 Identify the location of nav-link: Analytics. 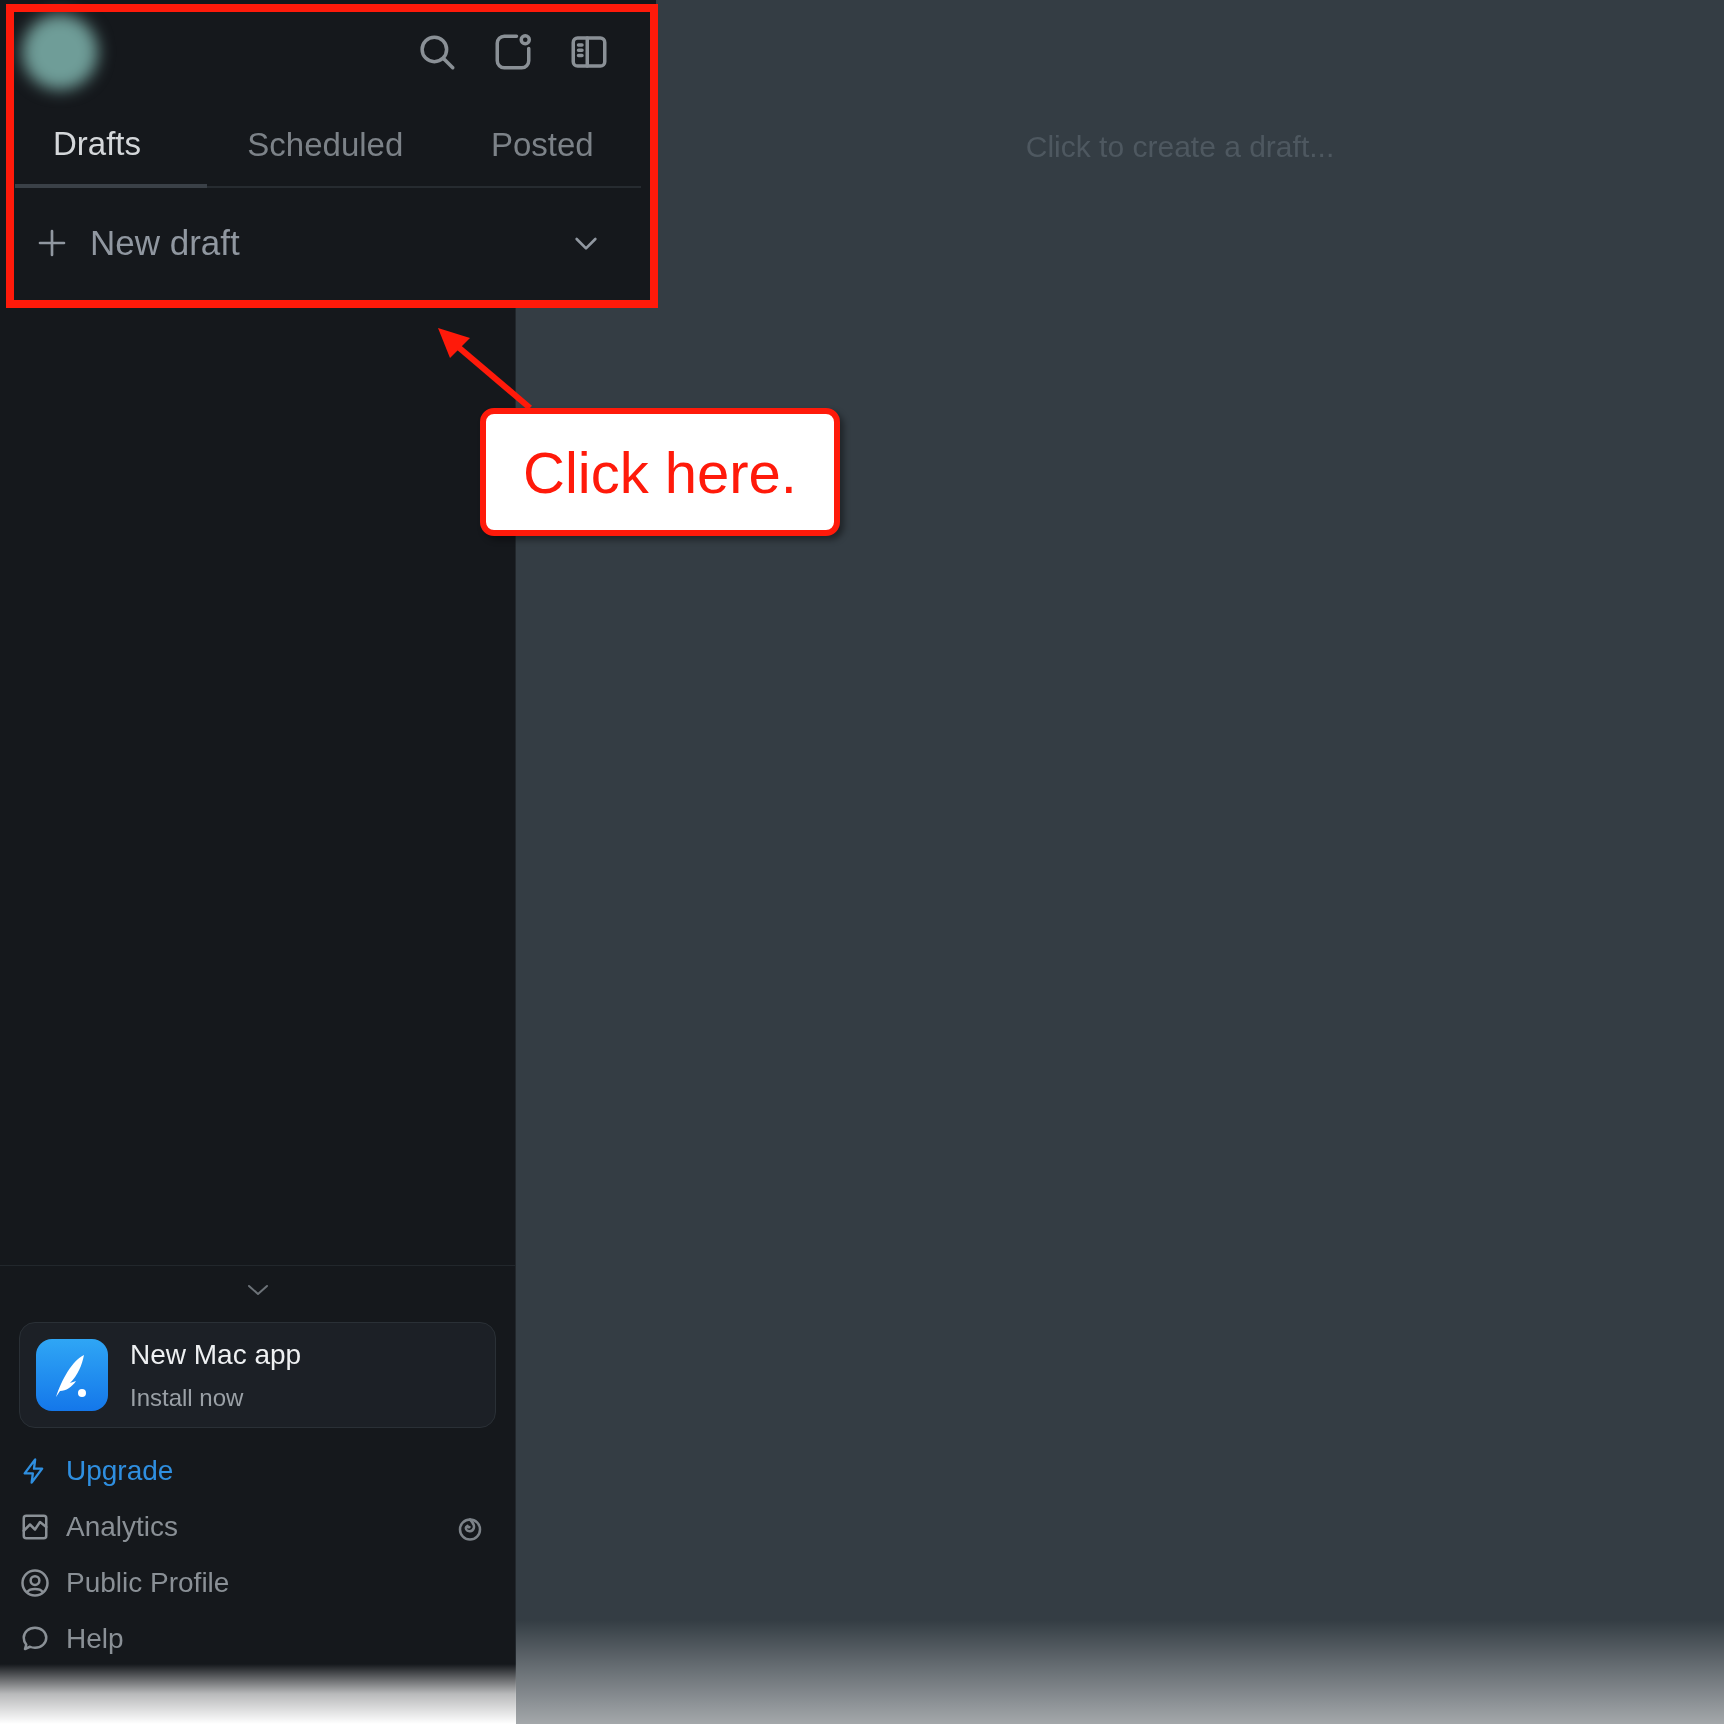
(122, 1527).